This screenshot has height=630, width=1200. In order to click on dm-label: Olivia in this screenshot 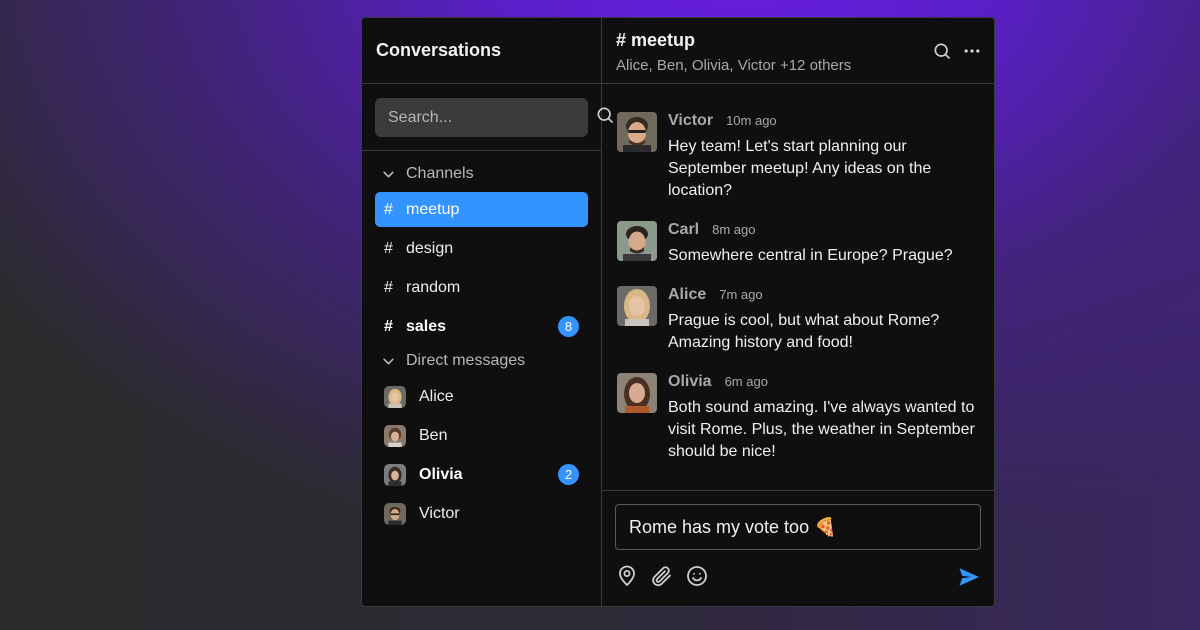, I will do `click(441, 474)`.